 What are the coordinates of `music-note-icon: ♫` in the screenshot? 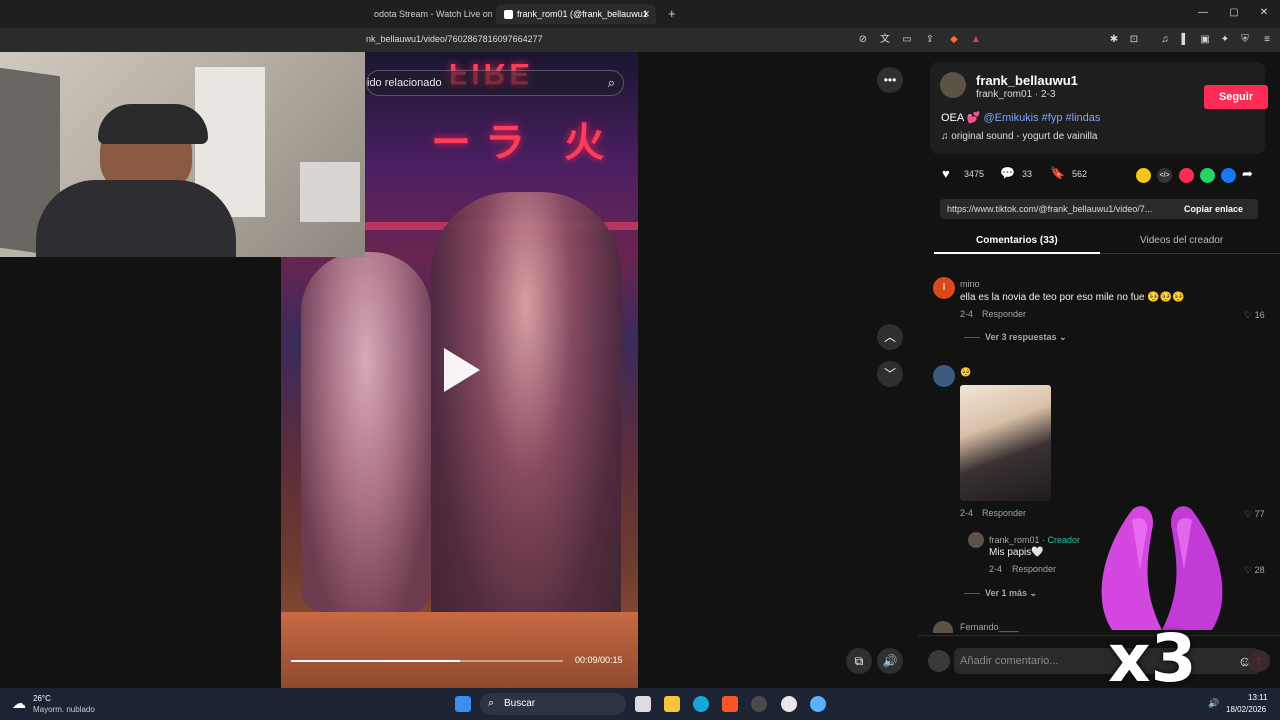 It's located at (945, 136).